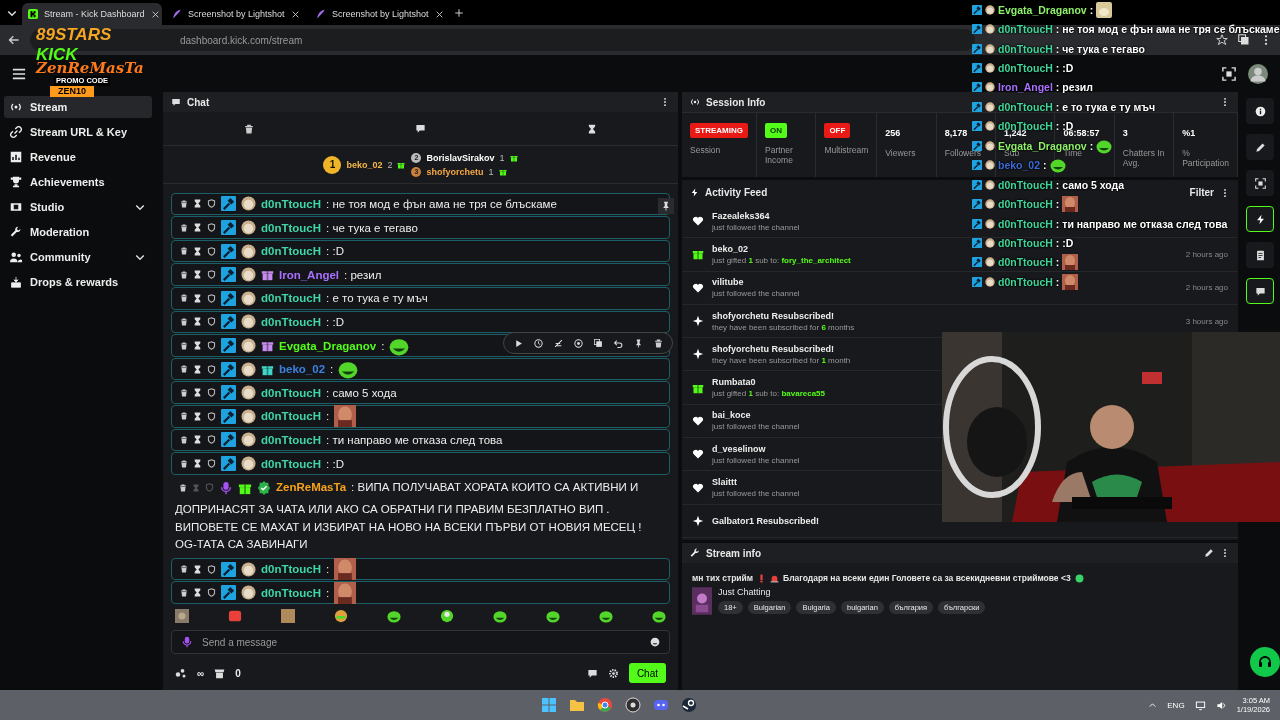 The image size is (1280, 720). What do you see at coordinates (220, 673) in the screenshot?
I see `store-icon` at bounding box center [220, 673].